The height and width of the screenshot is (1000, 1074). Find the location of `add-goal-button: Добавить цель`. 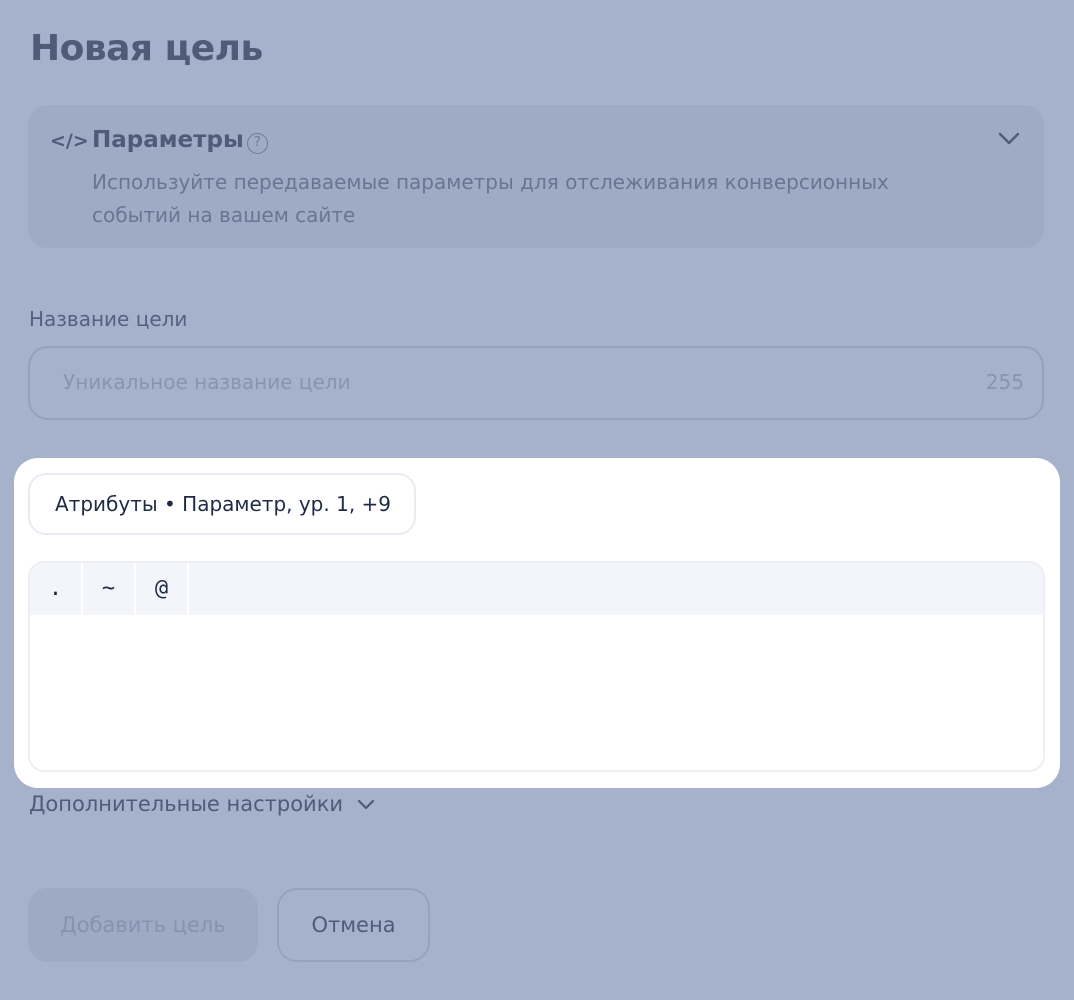

add-goal-button: Добавить цель is located at coordinates (143, 925).